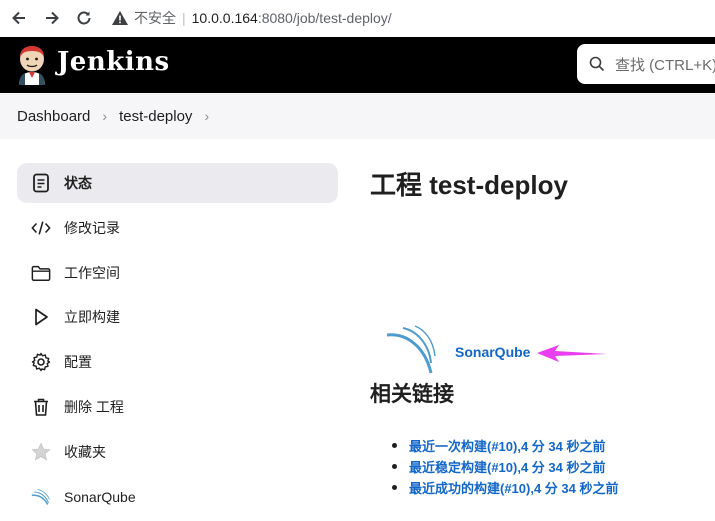 Image resolution: width=715 pixels, height=521 pixels. Describe the element at coordinates (177, 452) in the screenshot. I see `sidebar-item-favorites: 收藏夹` at that location.